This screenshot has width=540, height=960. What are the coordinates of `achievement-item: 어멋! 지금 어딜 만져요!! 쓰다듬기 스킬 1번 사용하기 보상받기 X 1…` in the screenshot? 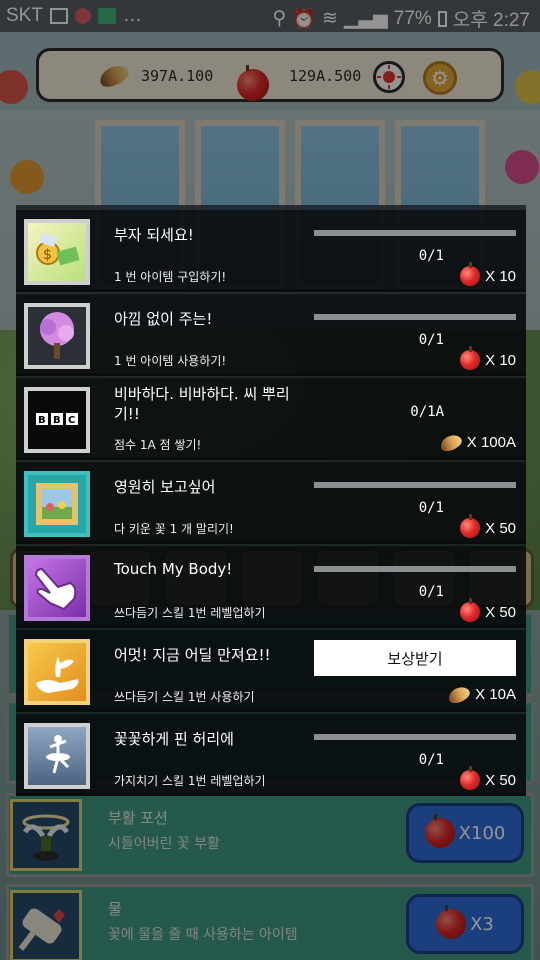 It's located at (271, 671).